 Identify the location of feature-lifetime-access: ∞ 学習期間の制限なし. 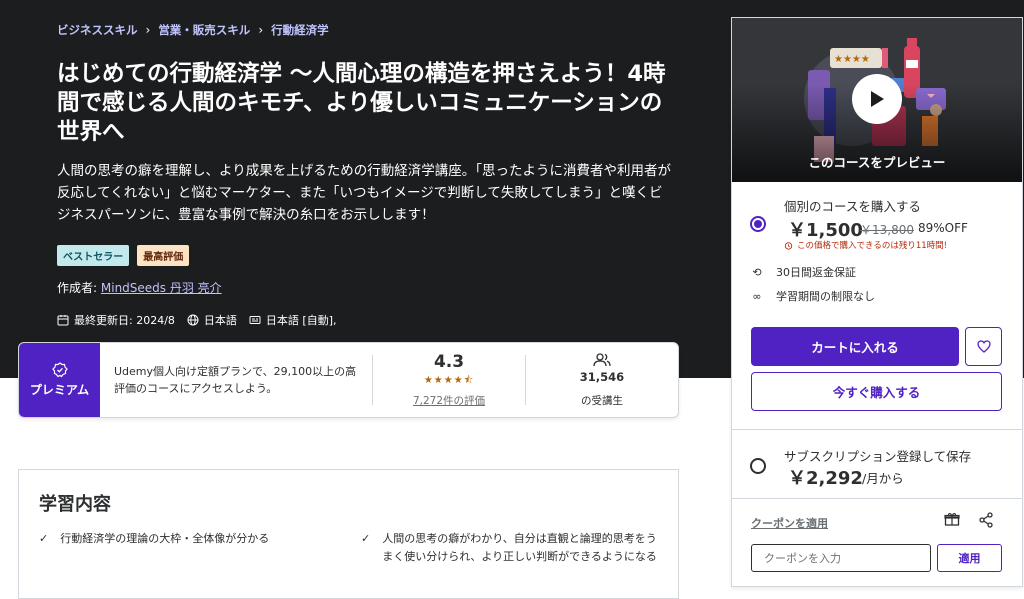
(812, 296).